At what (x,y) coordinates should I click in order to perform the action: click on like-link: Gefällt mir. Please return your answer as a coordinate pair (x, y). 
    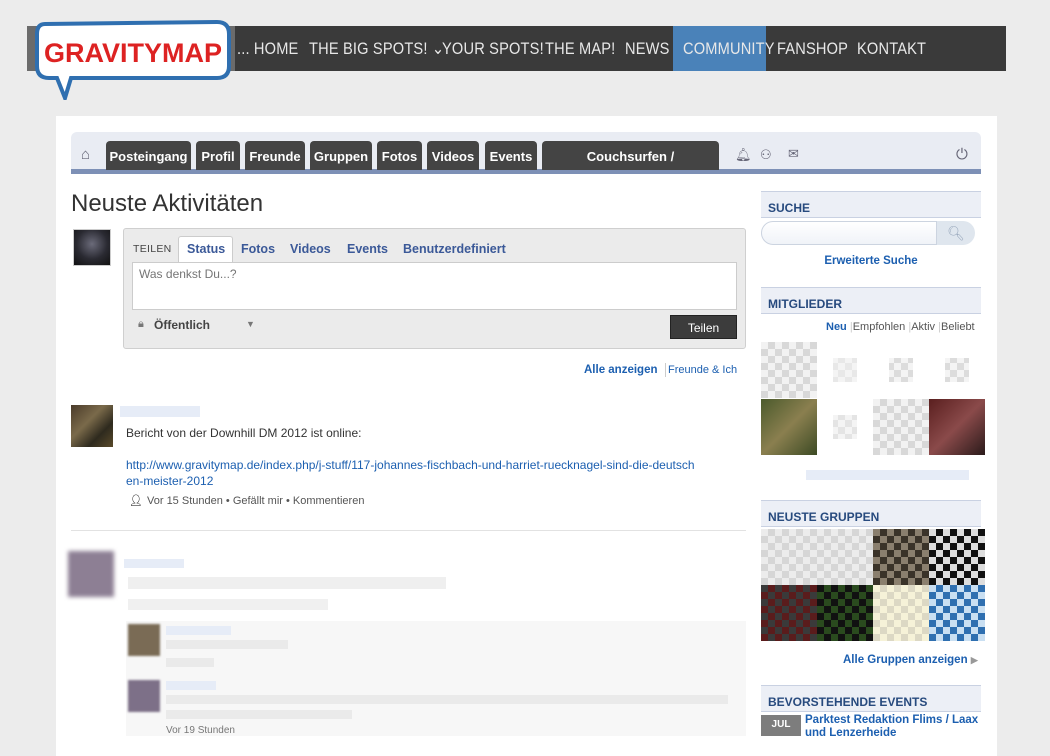
    Looking at the image, I should click on (258, 501).